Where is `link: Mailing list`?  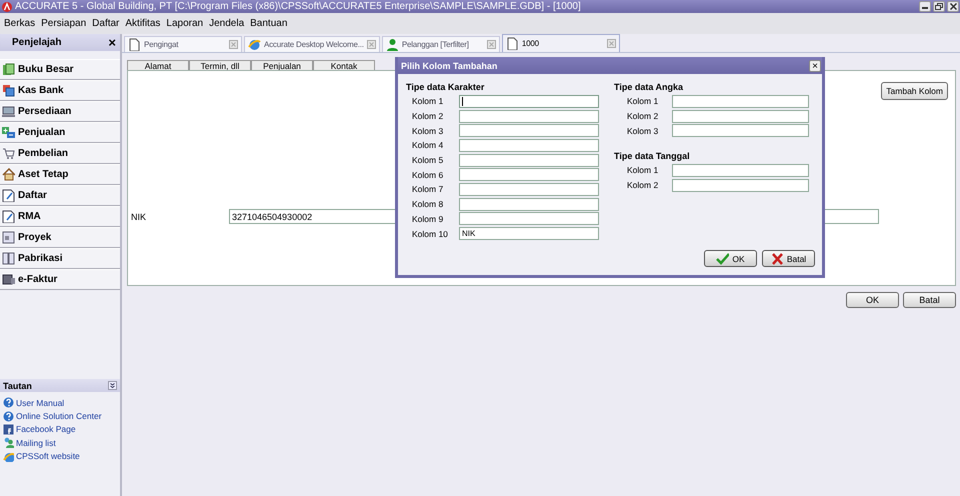 link: Mailing list is located at coordinates (36, 443).